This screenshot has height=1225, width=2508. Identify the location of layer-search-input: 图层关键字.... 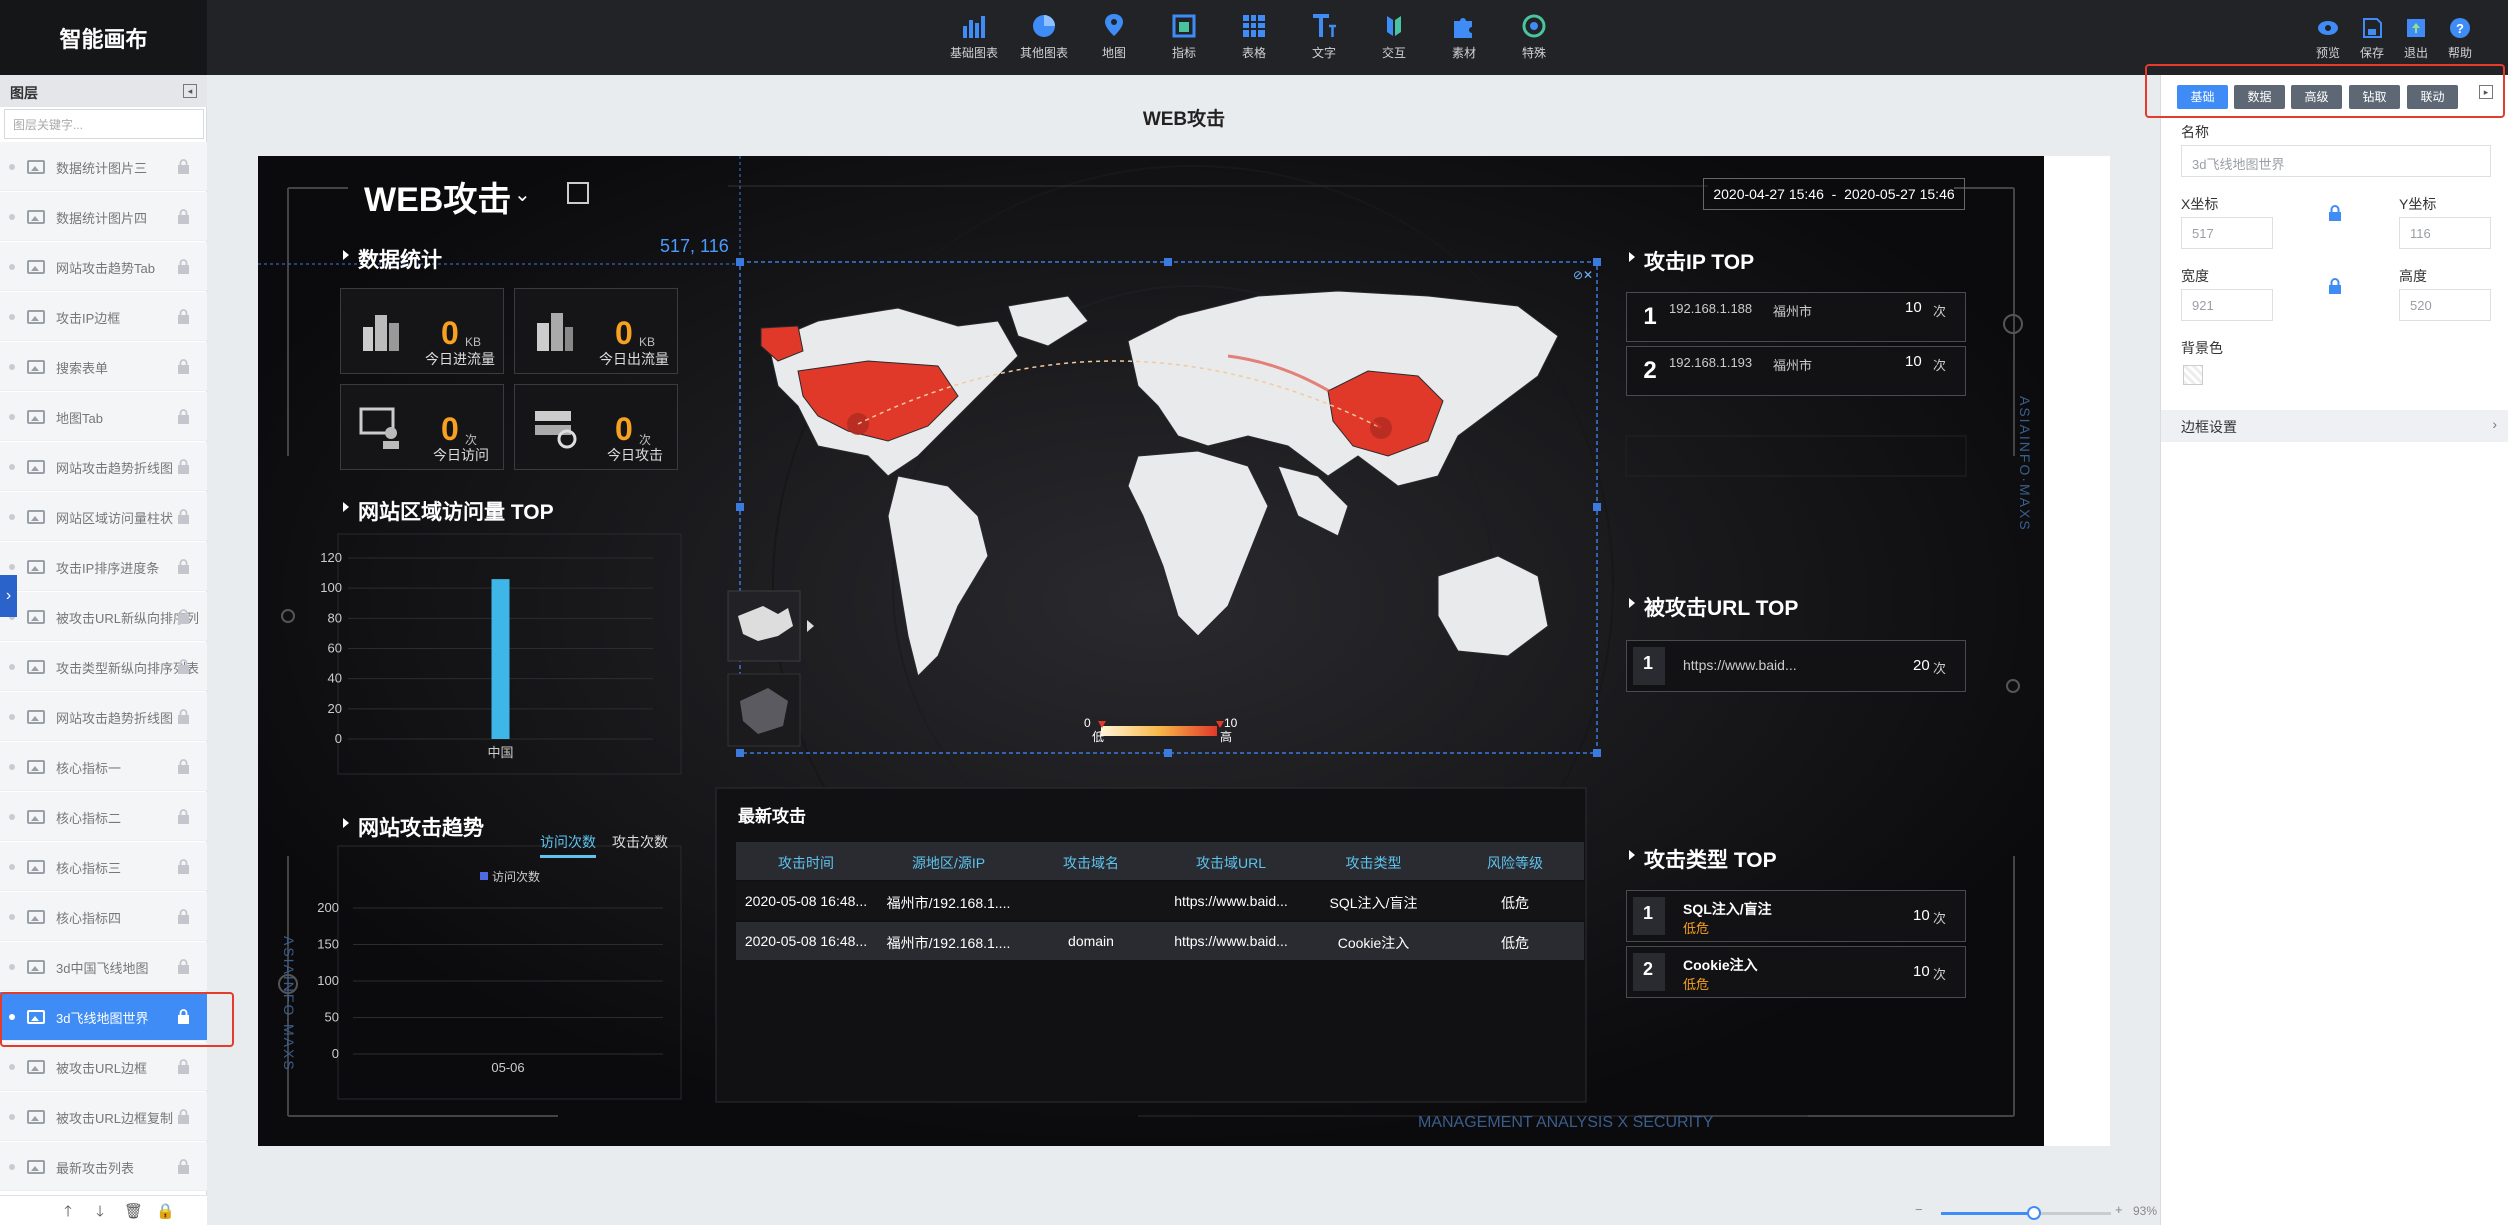
(104, 124).